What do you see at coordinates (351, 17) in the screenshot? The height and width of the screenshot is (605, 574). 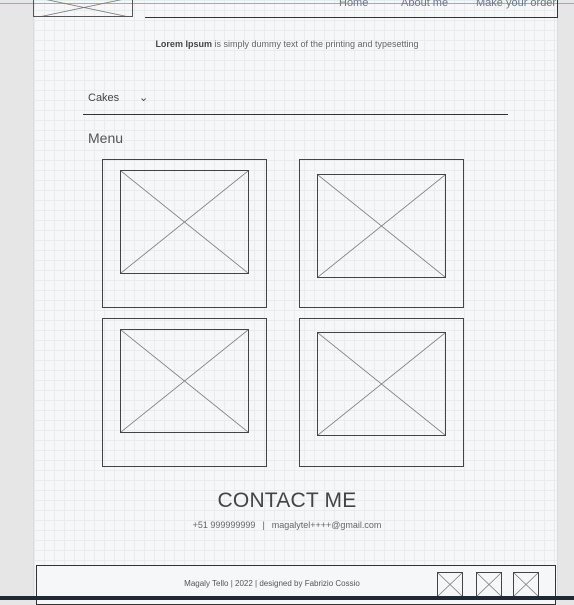 I see `nav-underline` at bounding box center [351, 17].